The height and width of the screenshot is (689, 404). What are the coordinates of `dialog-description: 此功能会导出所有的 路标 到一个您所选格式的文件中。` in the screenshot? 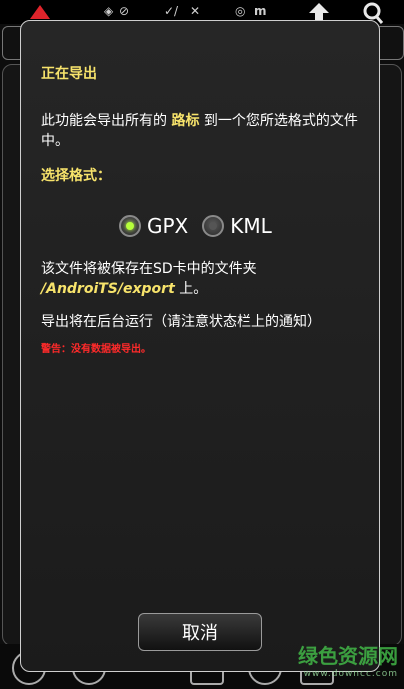 It's located at (201, 131).